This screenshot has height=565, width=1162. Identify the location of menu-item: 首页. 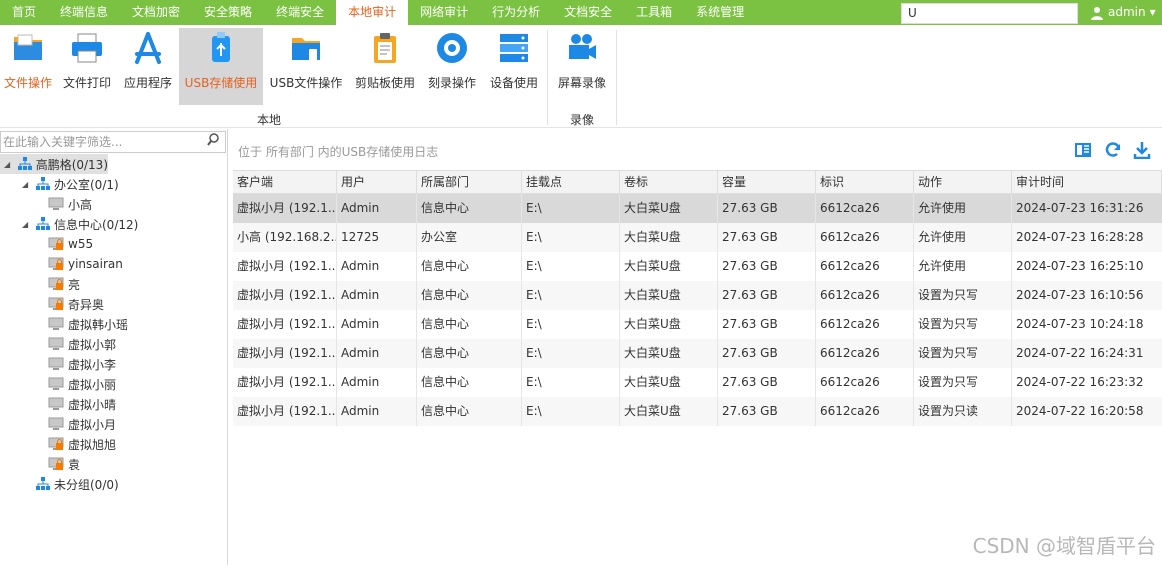
(24, 12).